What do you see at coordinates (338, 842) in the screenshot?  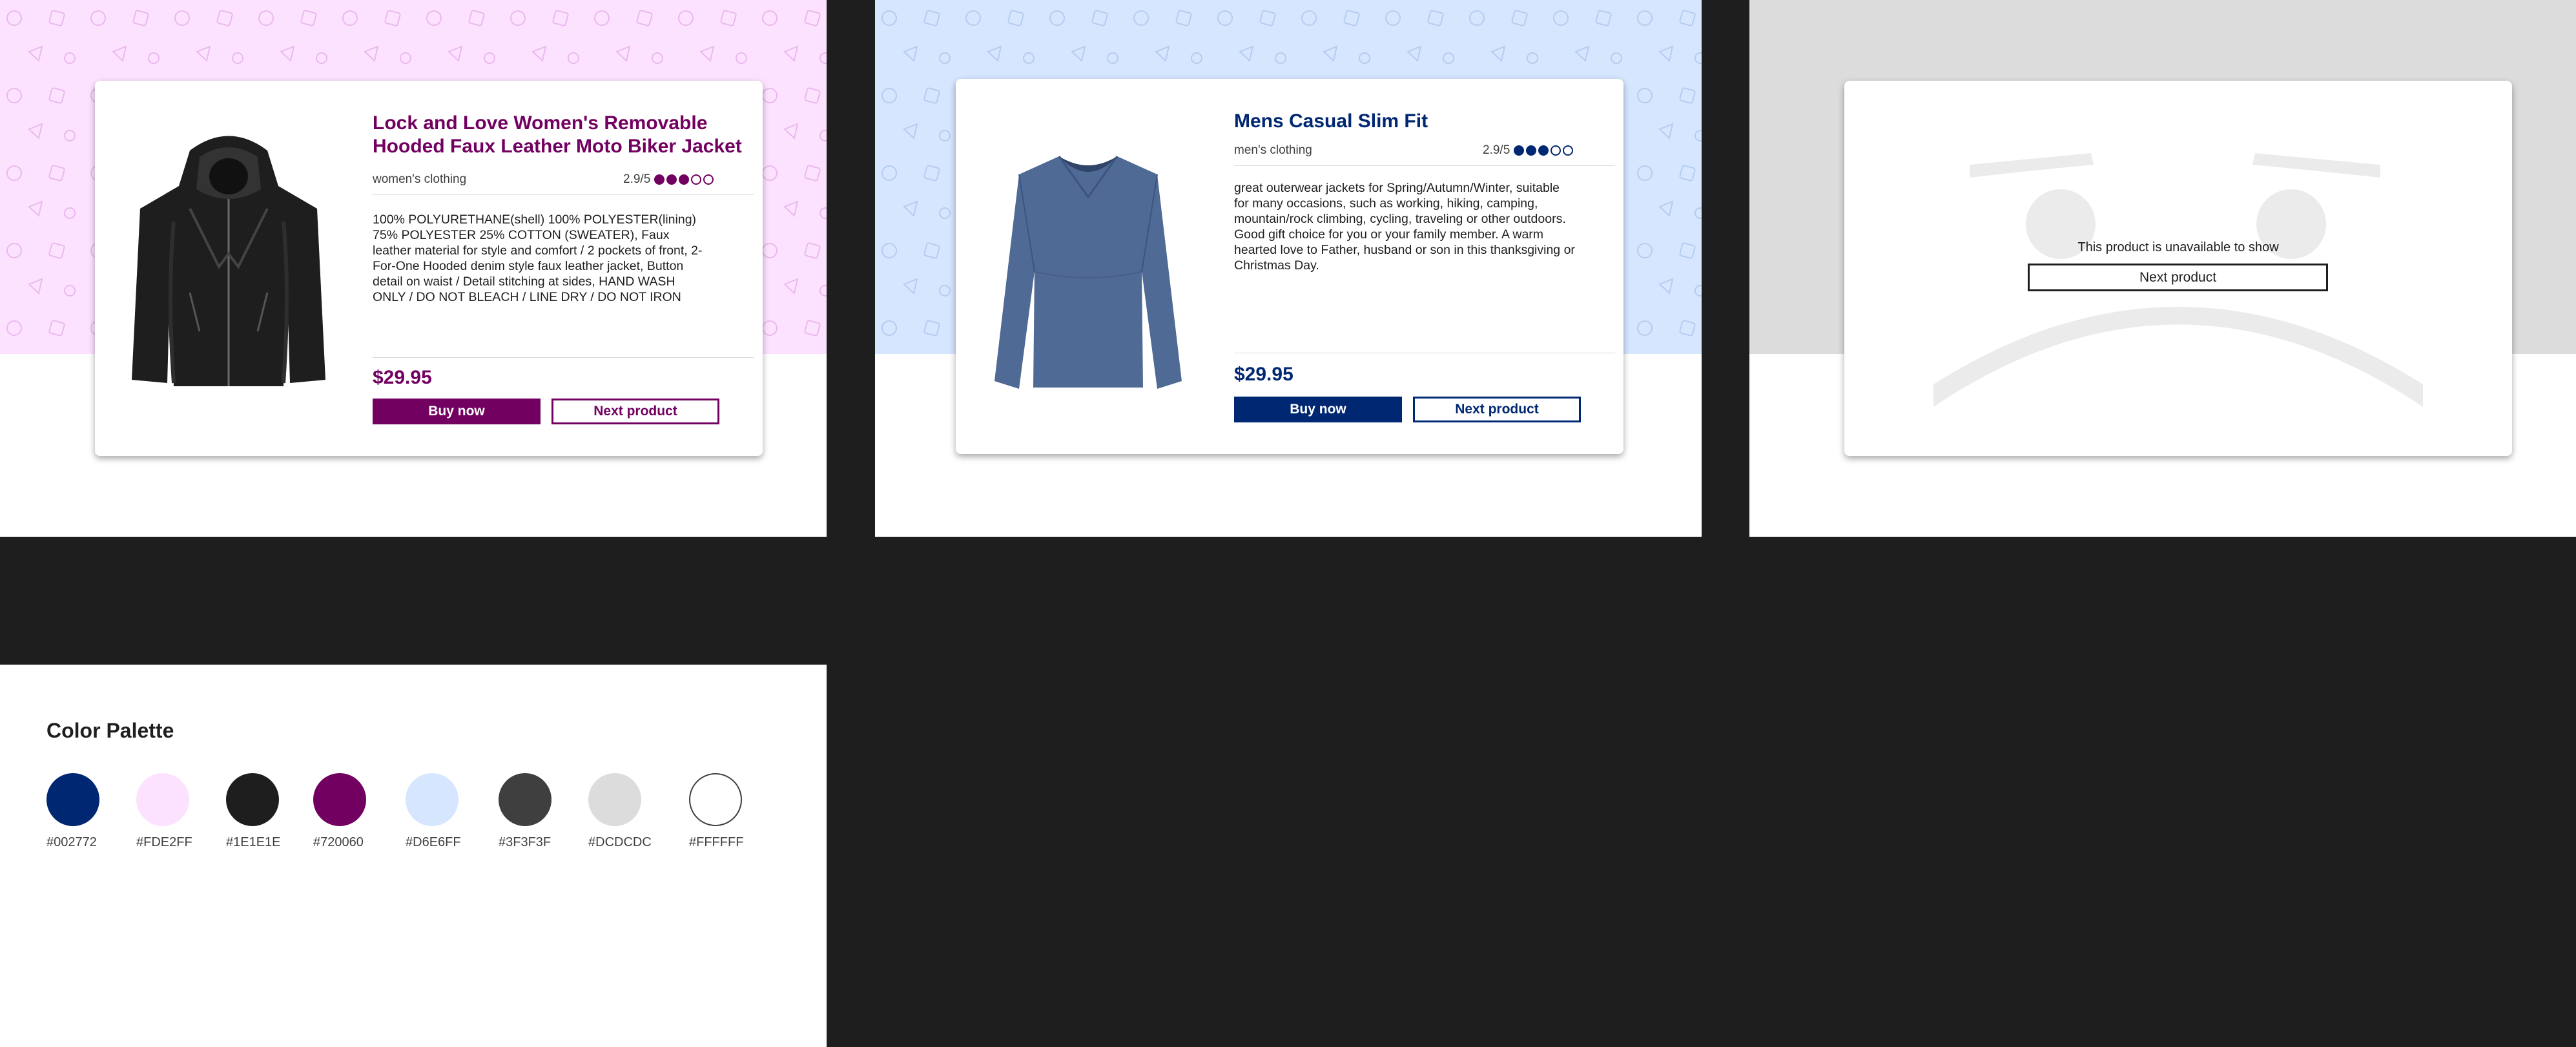 I see `swatch-hex: #720060` at bounding box center [338, 842].